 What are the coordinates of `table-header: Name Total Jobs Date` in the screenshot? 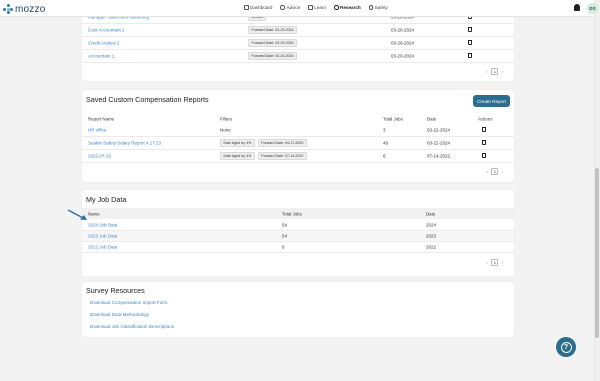 It's located at (298, 213).